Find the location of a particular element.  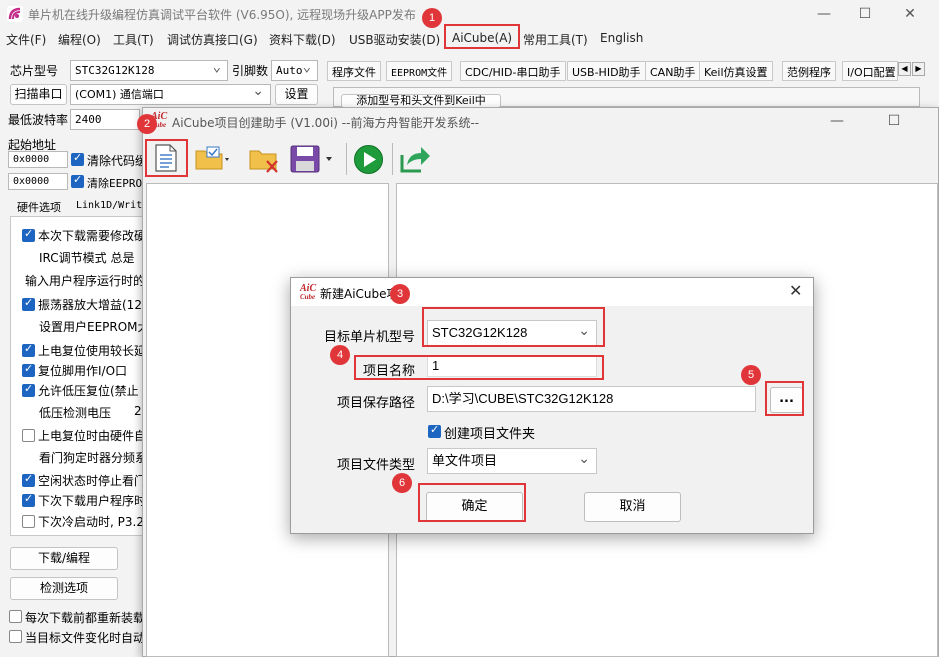

cancel-button: 取消 is located at coordinates (632, 507).